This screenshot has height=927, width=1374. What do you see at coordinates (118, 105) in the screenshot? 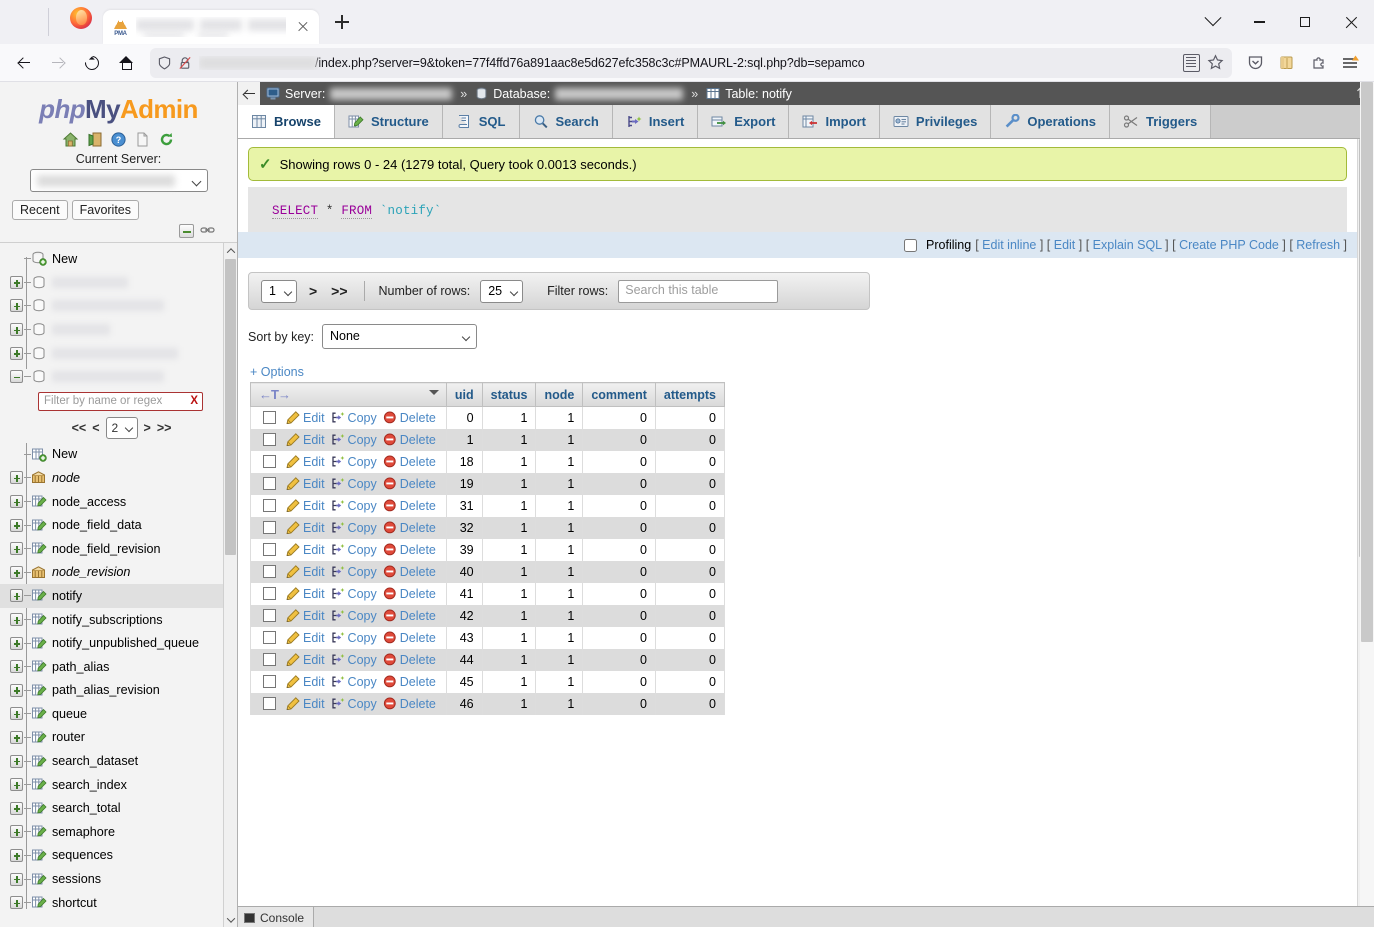
I see `pma-logo: phpMyAdmin` at bounding box center [118, 105].